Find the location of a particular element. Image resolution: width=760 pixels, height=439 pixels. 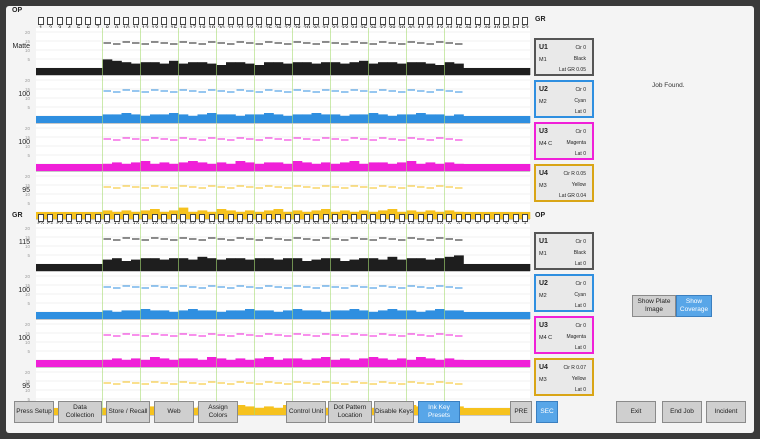

unit-card-u4: U4 M3 Cir R 0.07 Yellow Lat 0 is located at coordinates (564, 377).